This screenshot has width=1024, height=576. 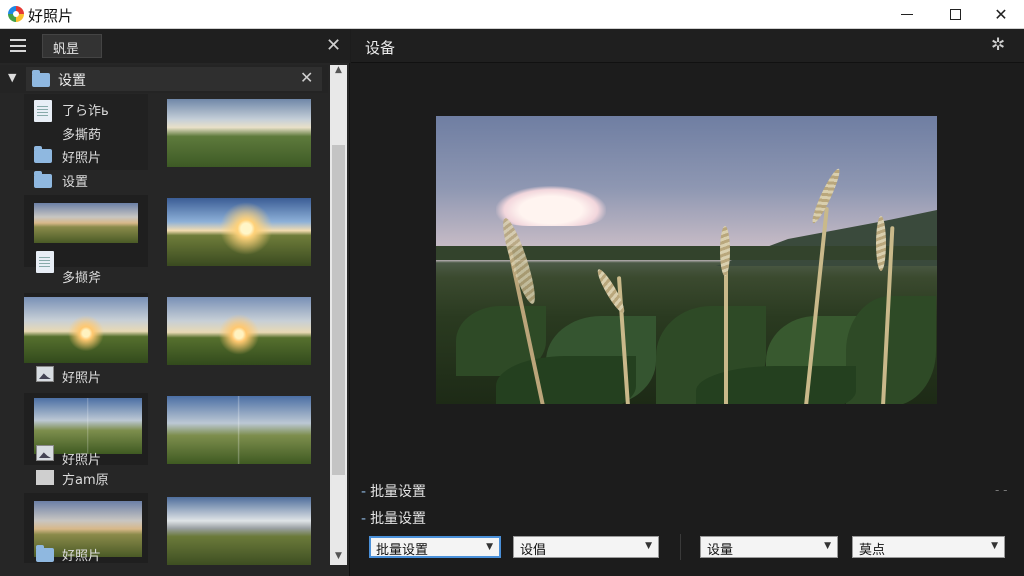 What do you see at coordinates (85, 111) in the screenshot?
I see `file-label: 了ら诈ь` at bounding box center [85, 111].